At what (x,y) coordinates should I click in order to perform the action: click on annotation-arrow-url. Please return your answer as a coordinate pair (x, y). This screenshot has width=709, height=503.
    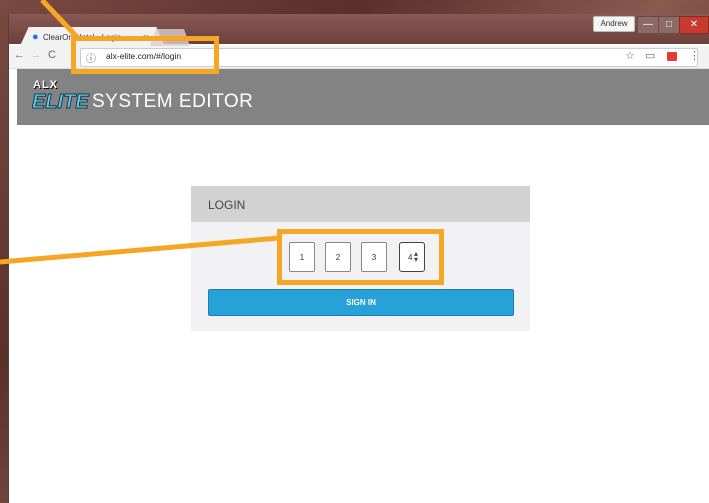
    Looking at the image, I should click on (60, 20).